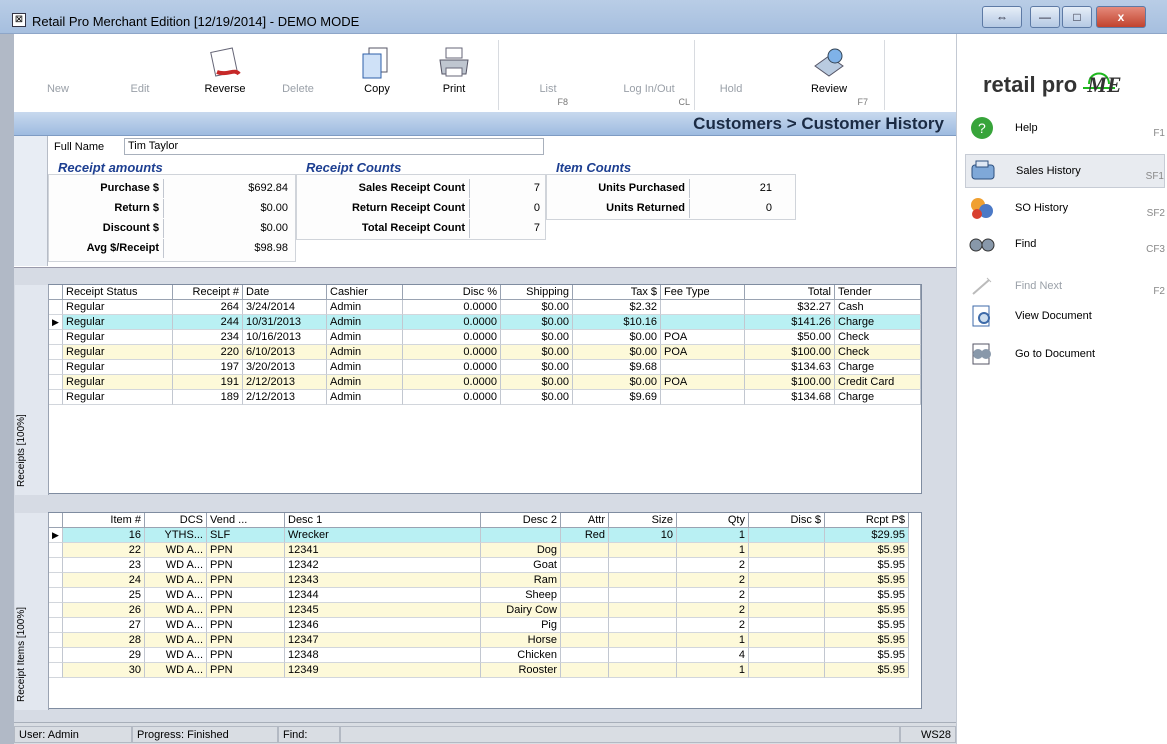  I want to click on item-cell: 12342, so click(383, 565).